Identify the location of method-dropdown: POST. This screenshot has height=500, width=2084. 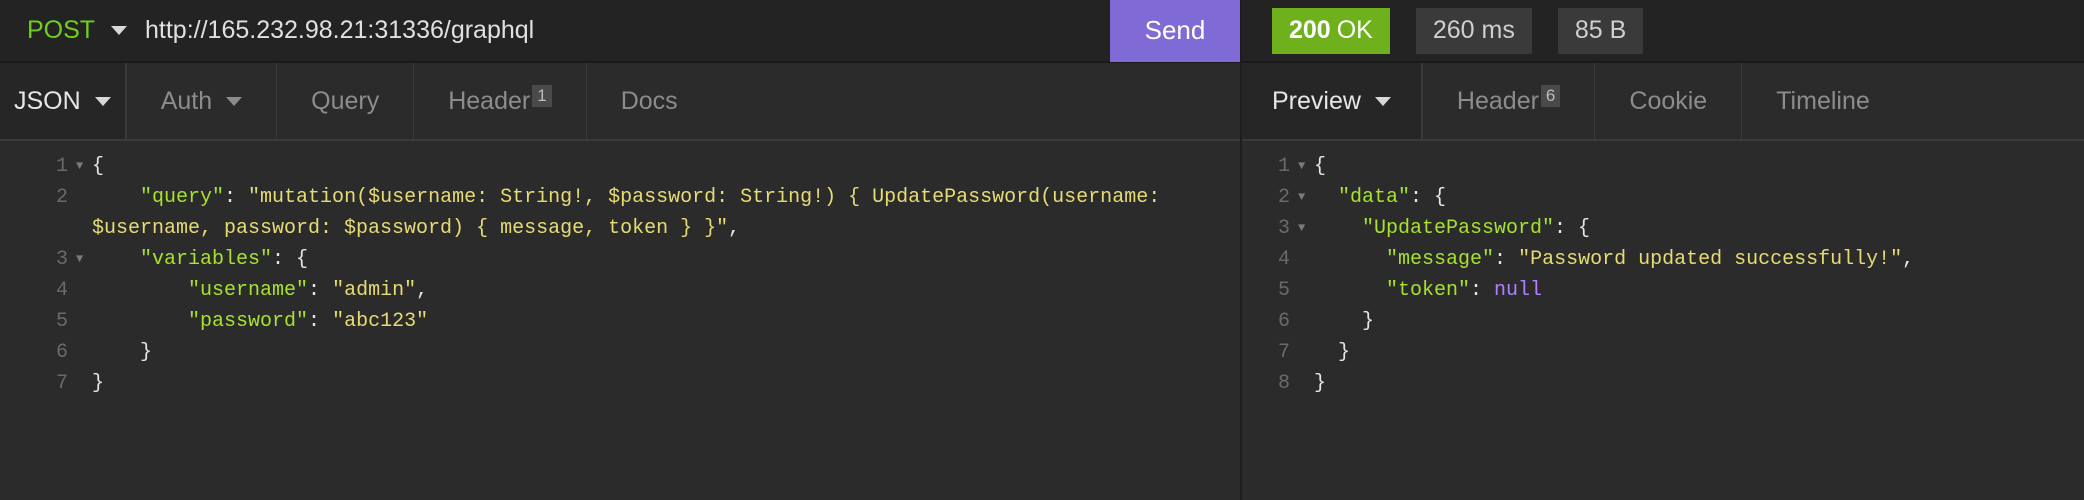
(67, 31).